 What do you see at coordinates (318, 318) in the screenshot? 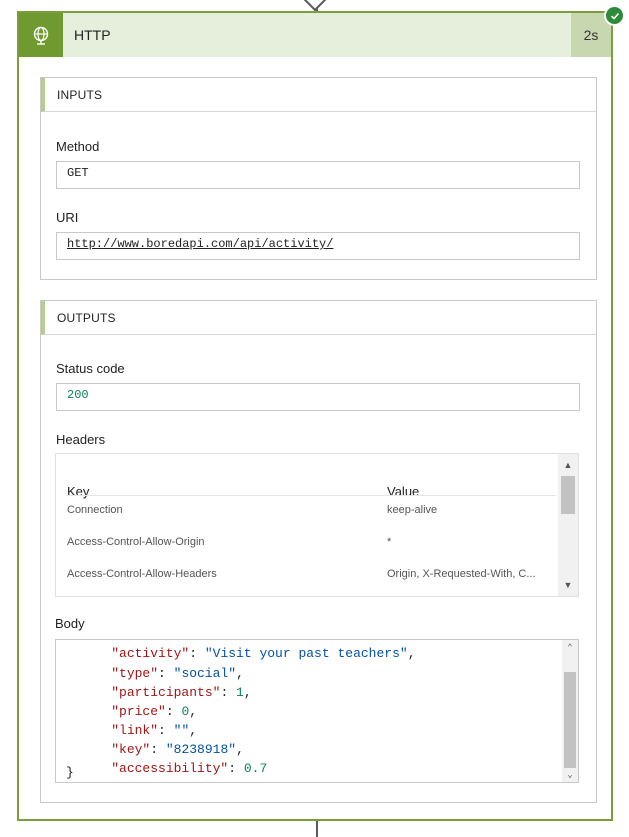
I see `outputs-section-header: OUTPUTS` at bounding box center [318, 318].